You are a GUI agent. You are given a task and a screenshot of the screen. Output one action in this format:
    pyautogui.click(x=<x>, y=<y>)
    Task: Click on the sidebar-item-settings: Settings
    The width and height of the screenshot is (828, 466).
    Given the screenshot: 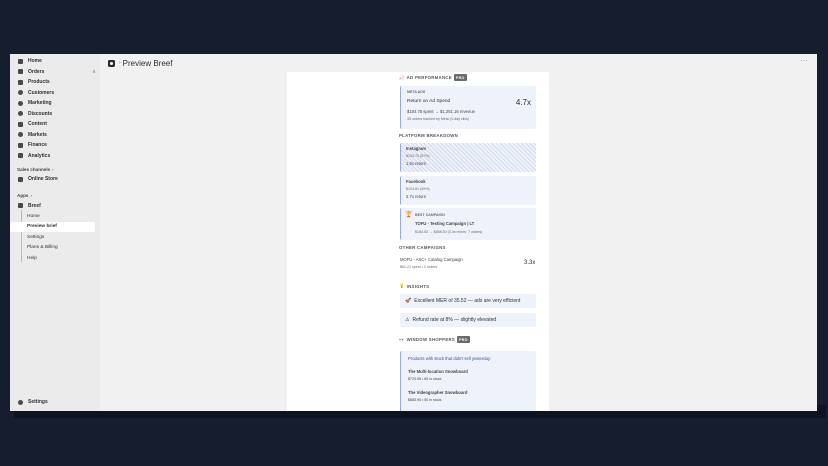 What is the action you would take?
    pyautogui.click(x=55, y=402)
    